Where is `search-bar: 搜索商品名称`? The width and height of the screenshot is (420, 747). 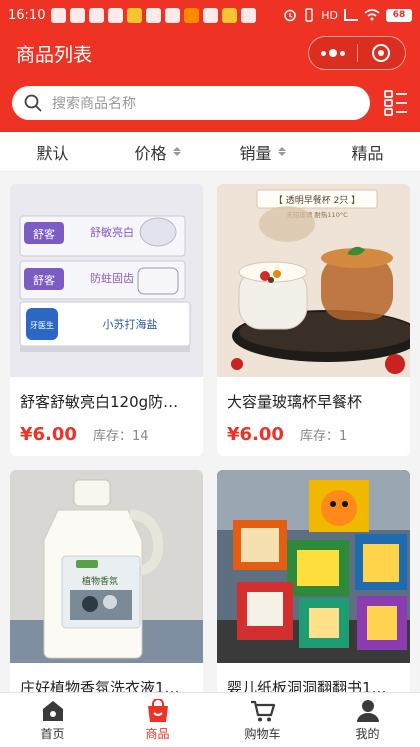
search-bar: 搜索商品名称 is located at coordinates (210, 104).